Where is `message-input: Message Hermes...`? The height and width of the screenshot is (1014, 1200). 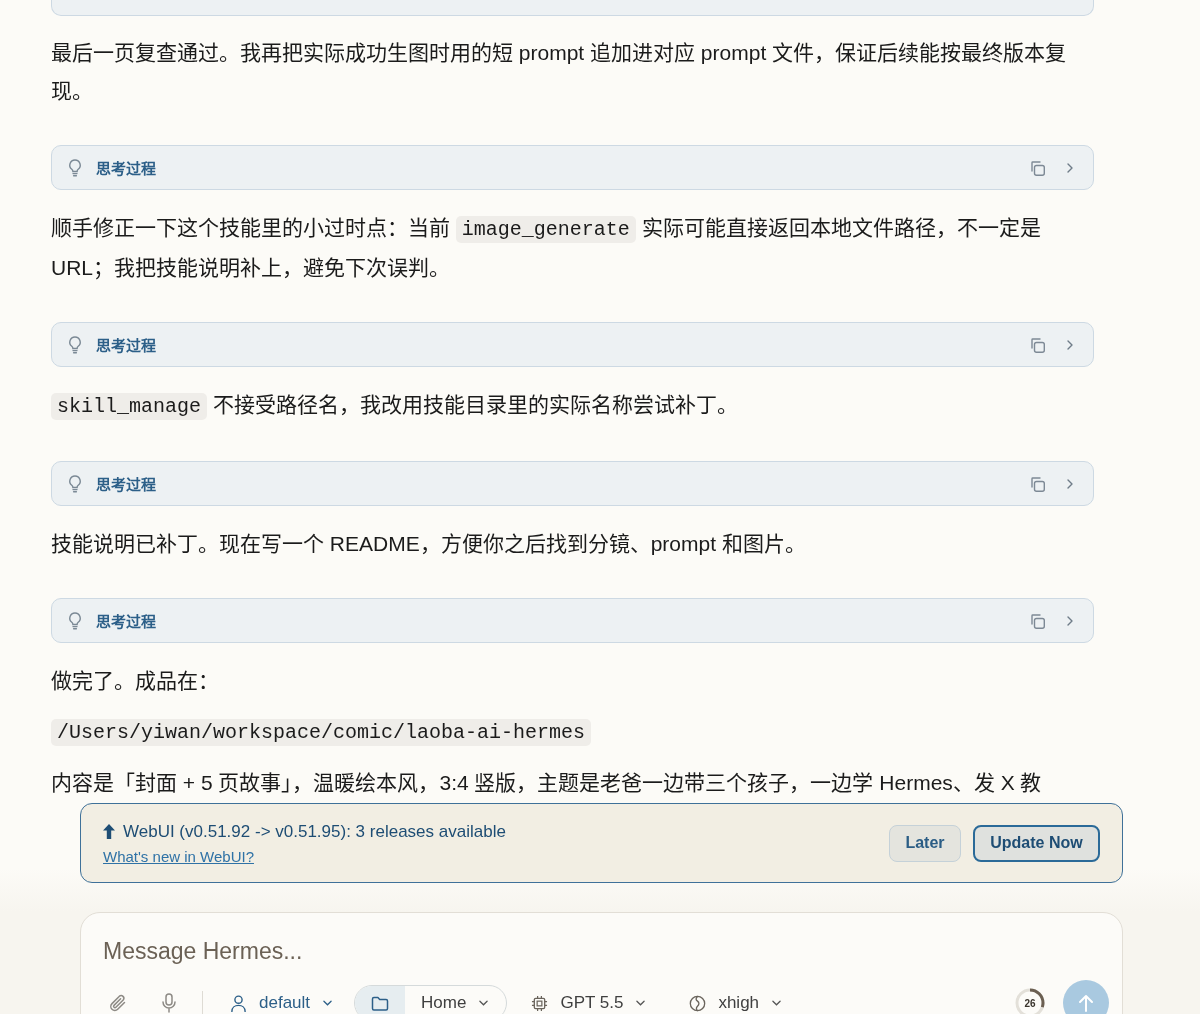 message-input: Message Hermes... is located at coordinates (606, 951).